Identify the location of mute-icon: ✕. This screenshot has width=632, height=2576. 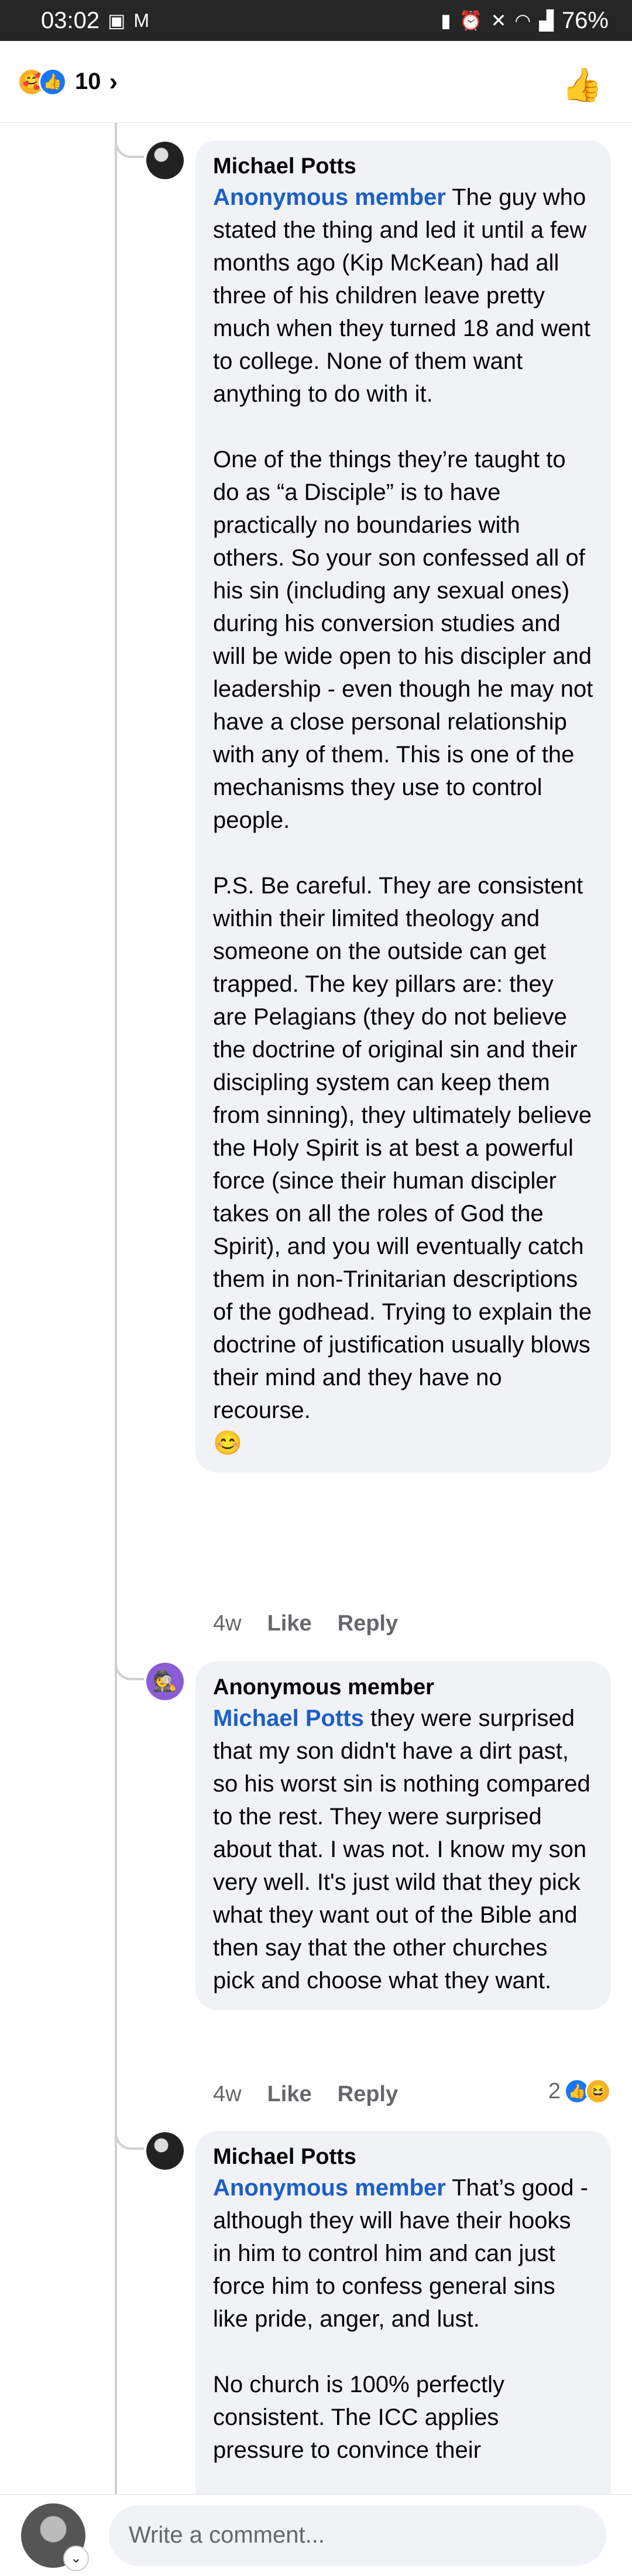
(498, 20).